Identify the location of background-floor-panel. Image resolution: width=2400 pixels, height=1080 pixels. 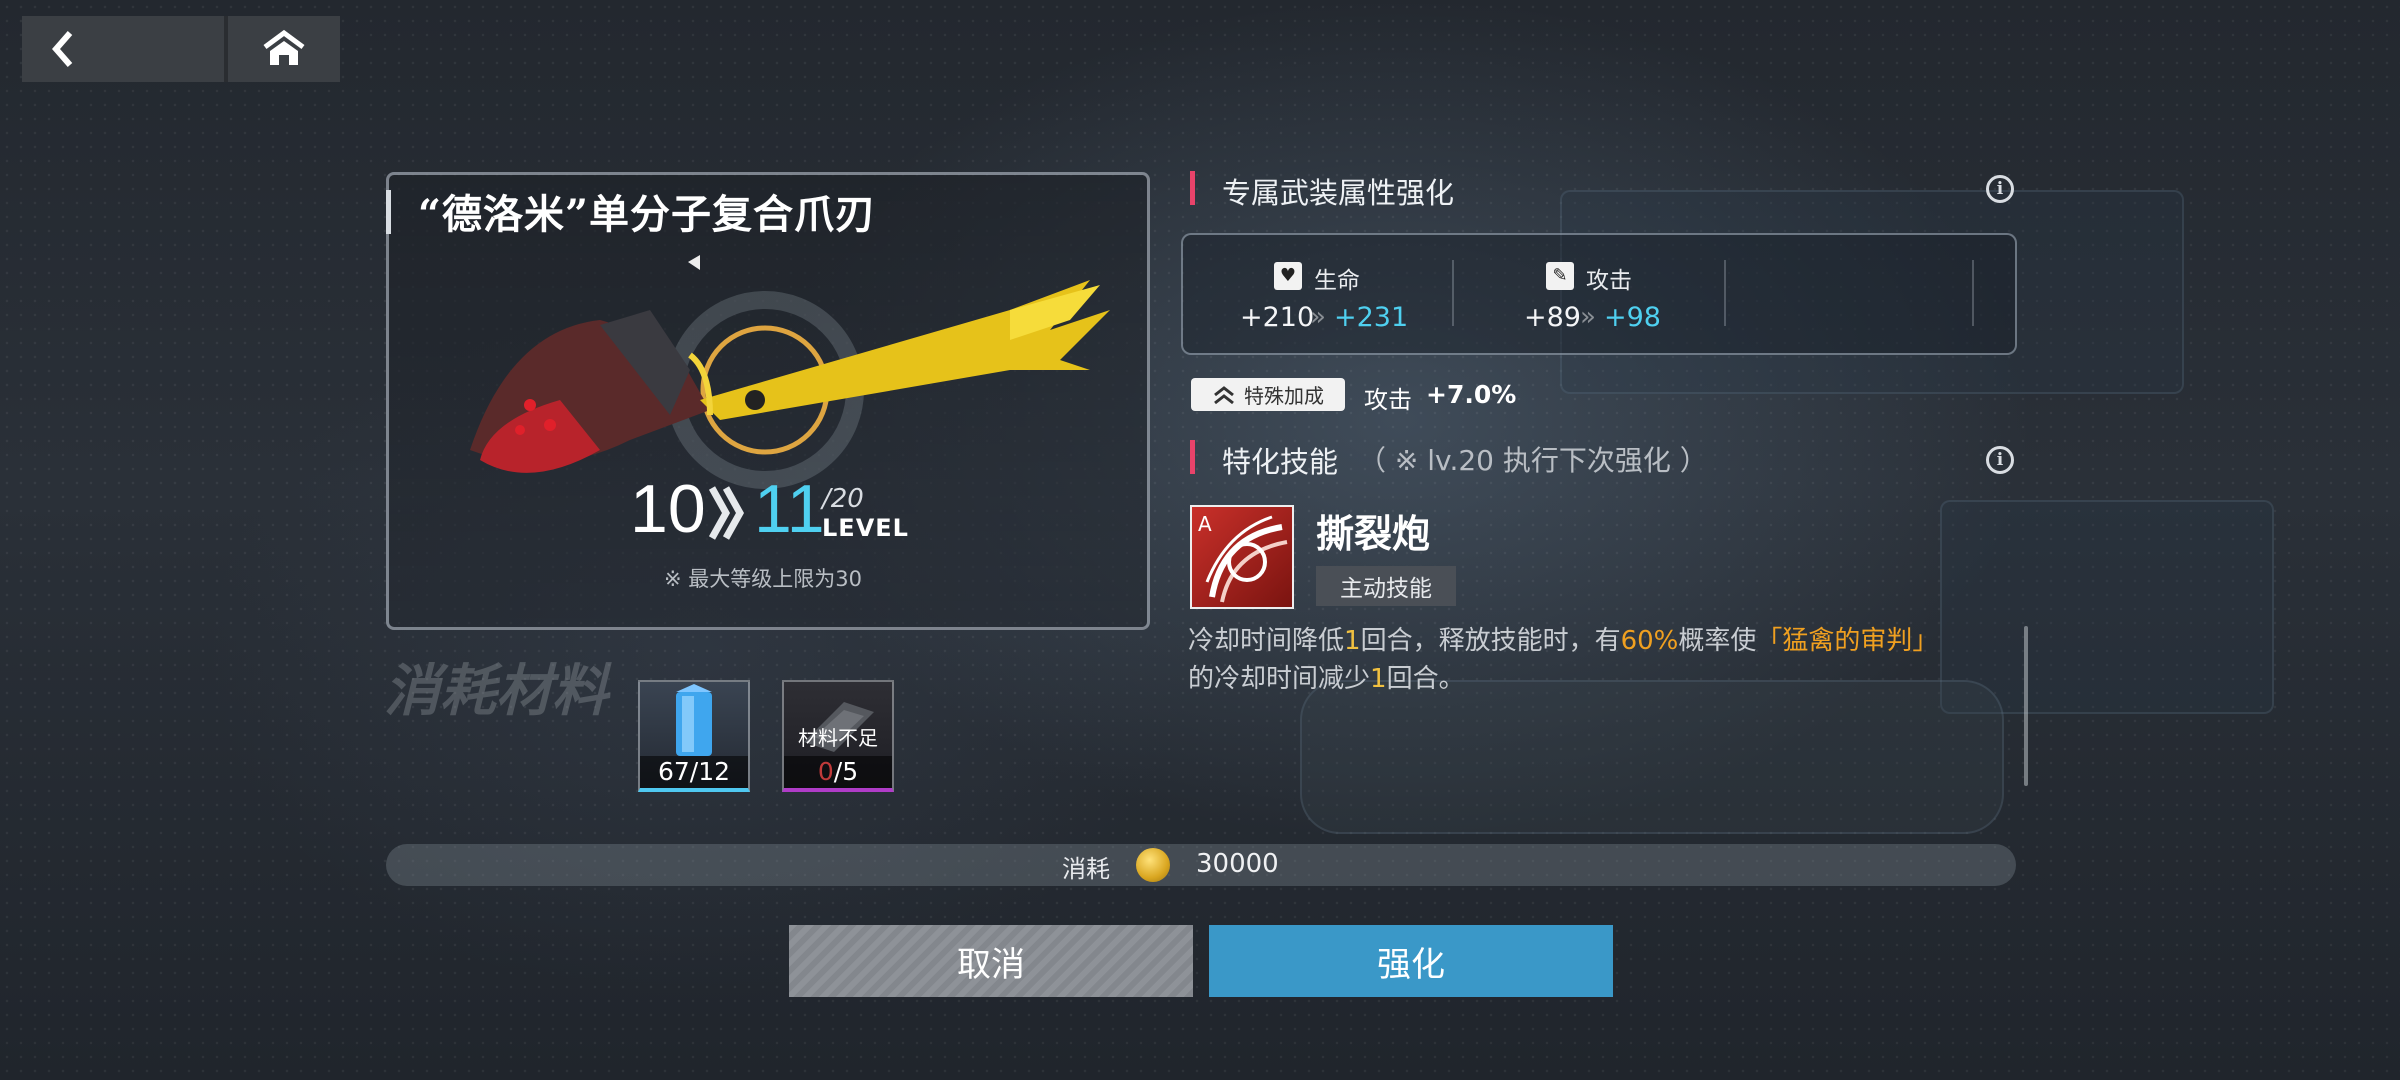
(1652, 757).